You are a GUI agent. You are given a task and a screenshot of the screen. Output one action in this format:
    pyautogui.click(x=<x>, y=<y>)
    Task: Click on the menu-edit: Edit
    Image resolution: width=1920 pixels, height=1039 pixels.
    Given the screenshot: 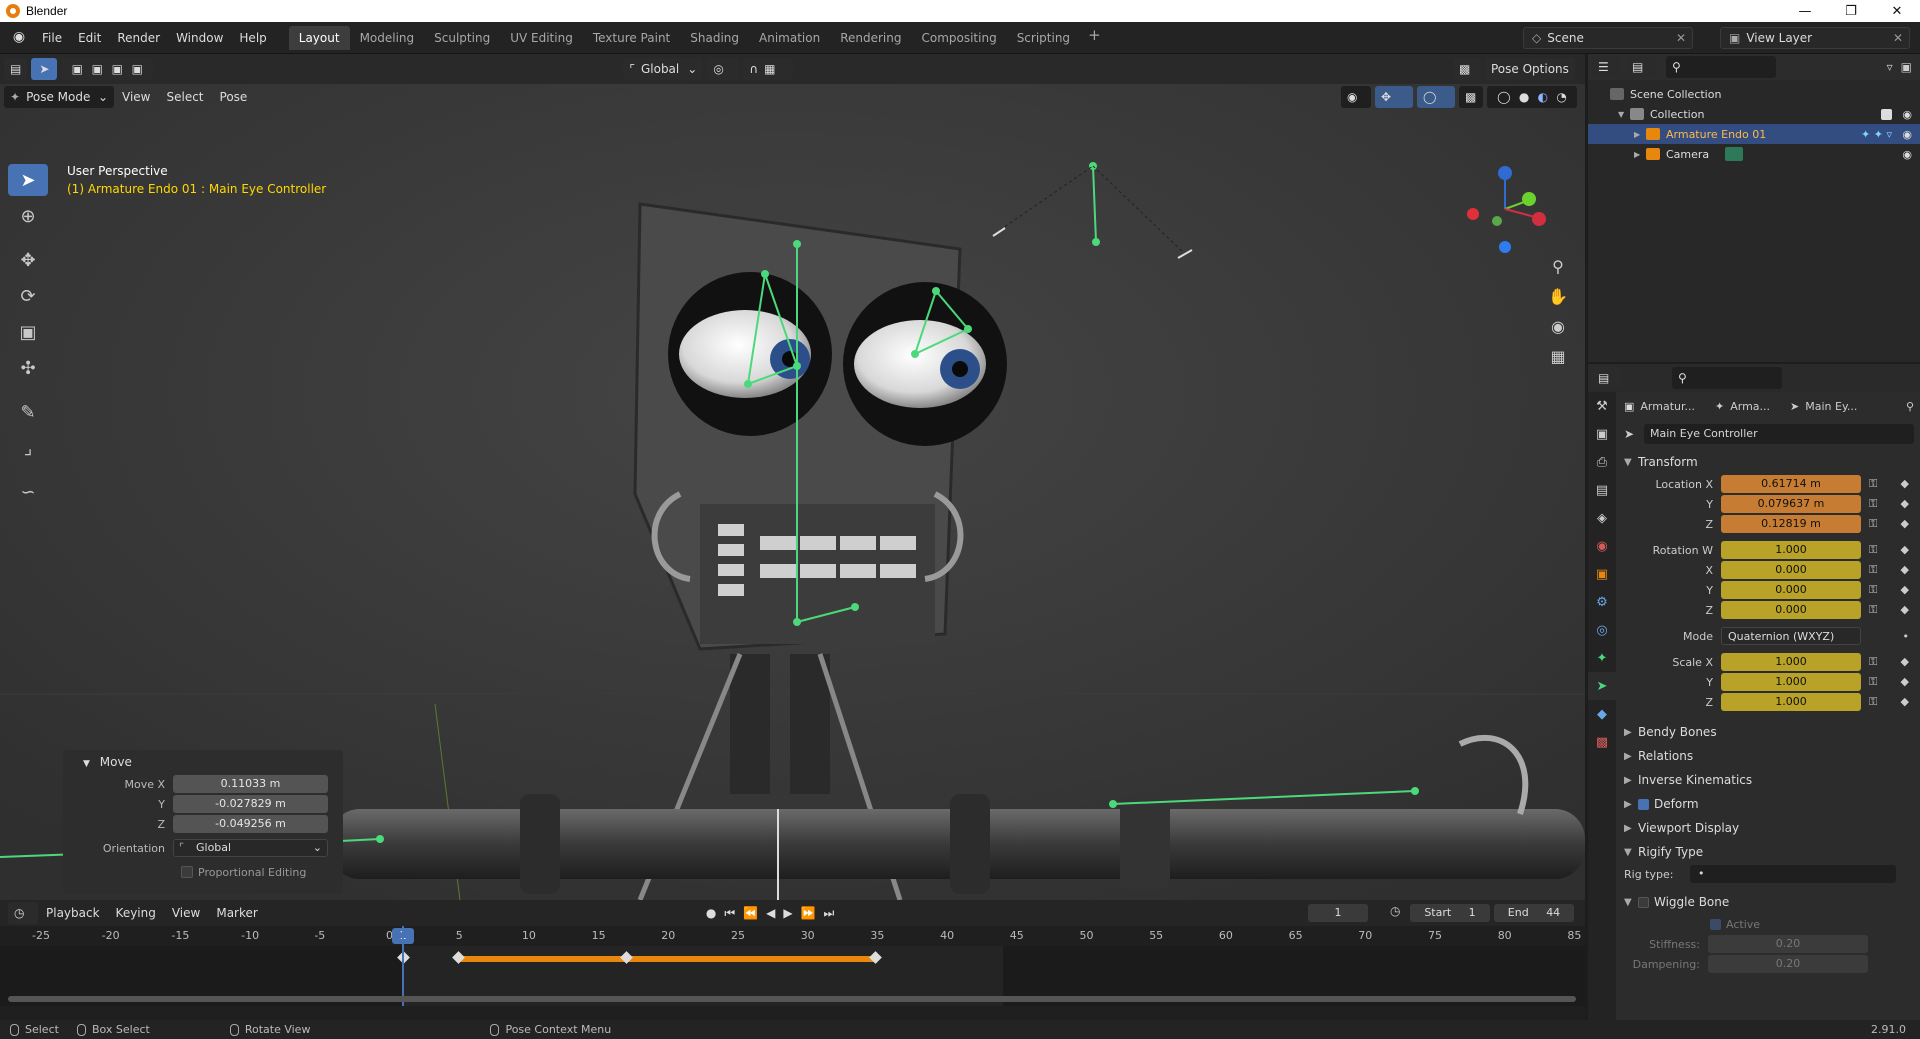 What is the action you would take?
    pyautogui.click(x=89, y=38)
    